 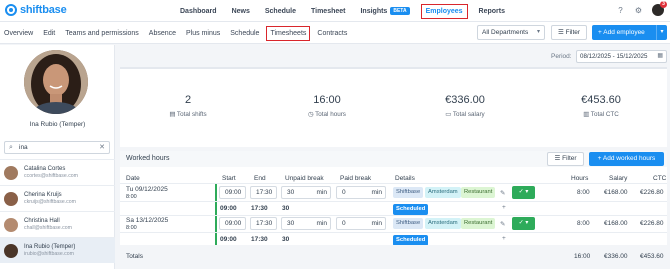 I want to click on add-worked-hours-button: + Add worked hours, so click(x=626, y=159).